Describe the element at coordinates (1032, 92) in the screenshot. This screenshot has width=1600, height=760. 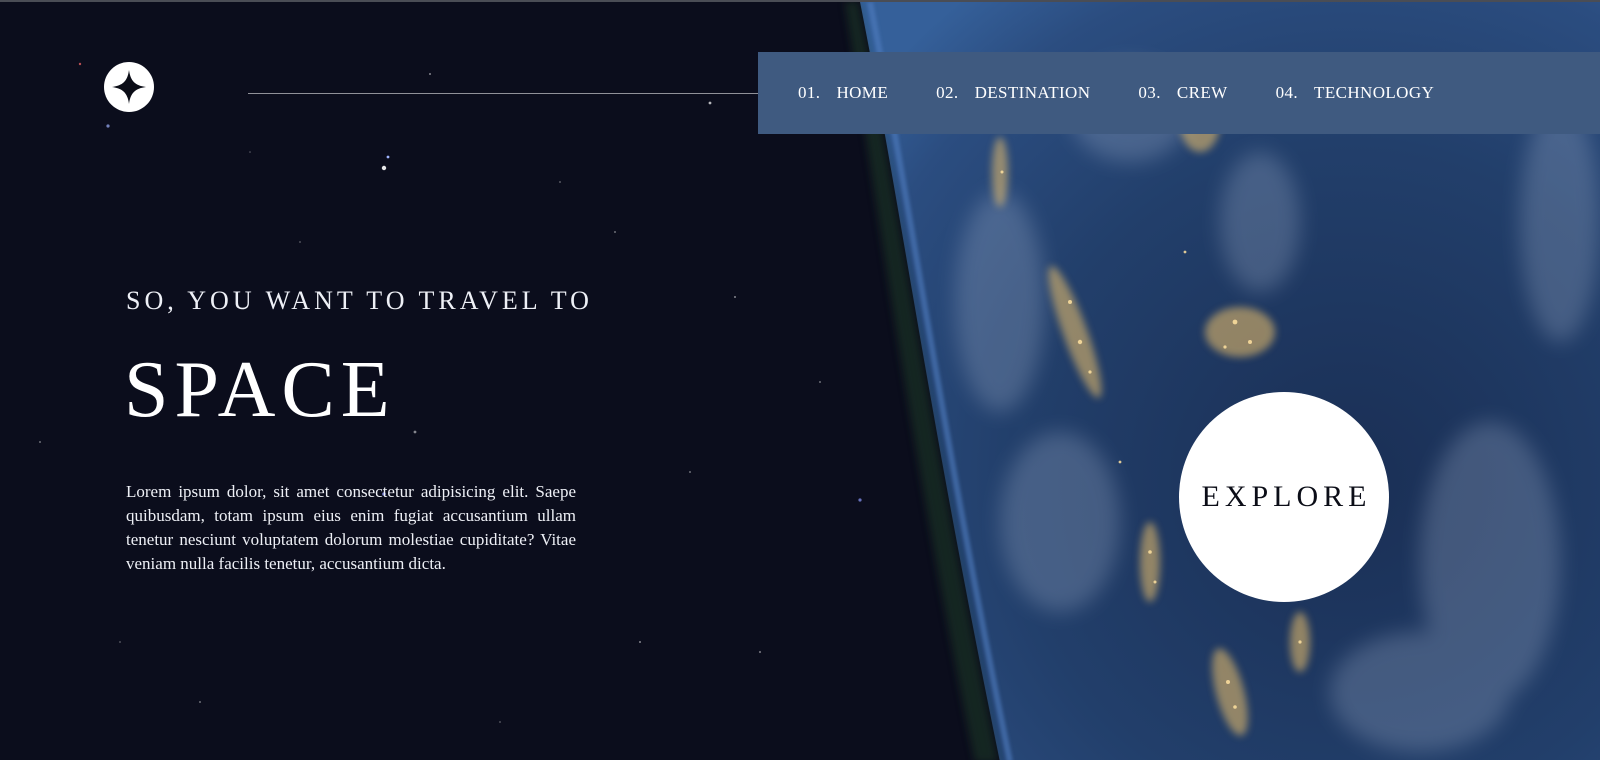
I see `nav-item-label: DESTINATION` at that location.